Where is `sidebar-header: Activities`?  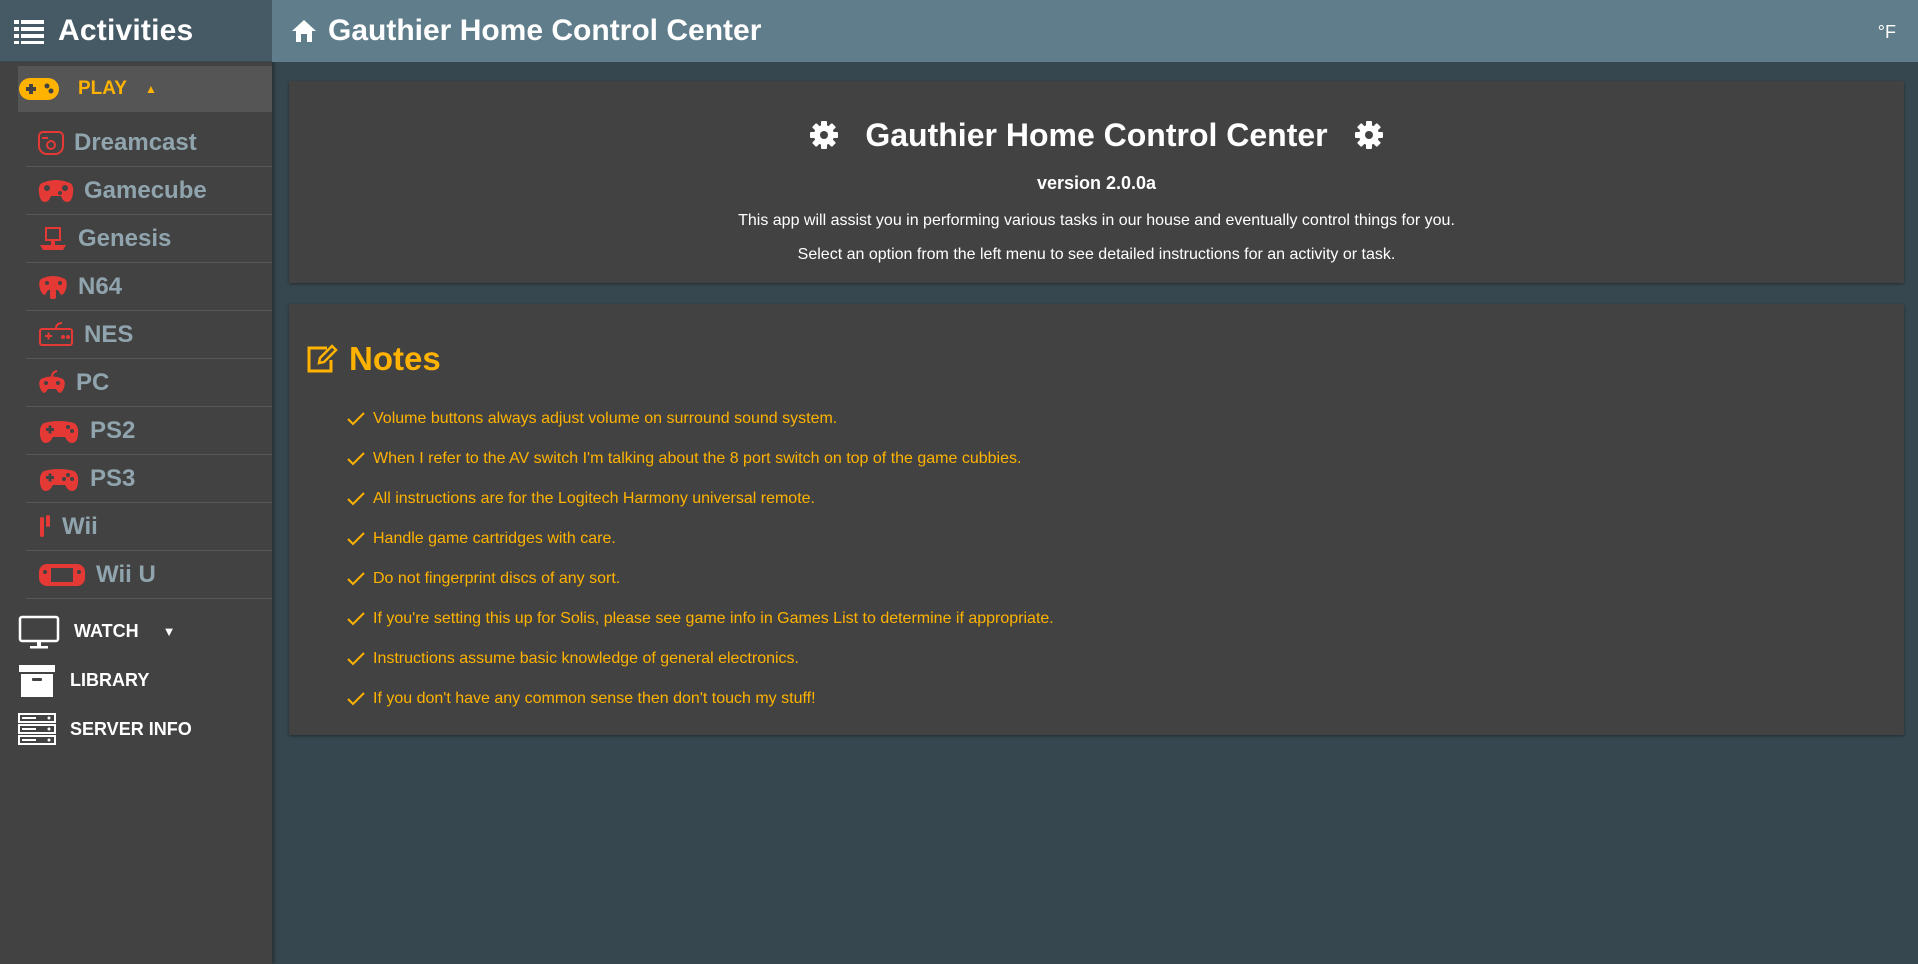
sidebar-header: Activities is located at coordinates (136, 31).